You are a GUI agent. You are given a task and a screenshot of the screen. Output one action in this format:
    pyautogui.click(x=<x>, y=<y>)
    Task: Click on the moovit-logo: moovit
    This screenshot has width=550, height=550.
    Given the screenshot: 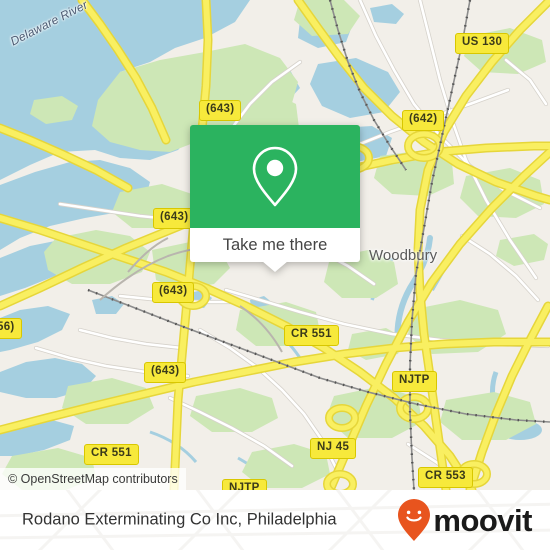 What is the action you would take?
    pyautogui.click(x=464, y=520)
    